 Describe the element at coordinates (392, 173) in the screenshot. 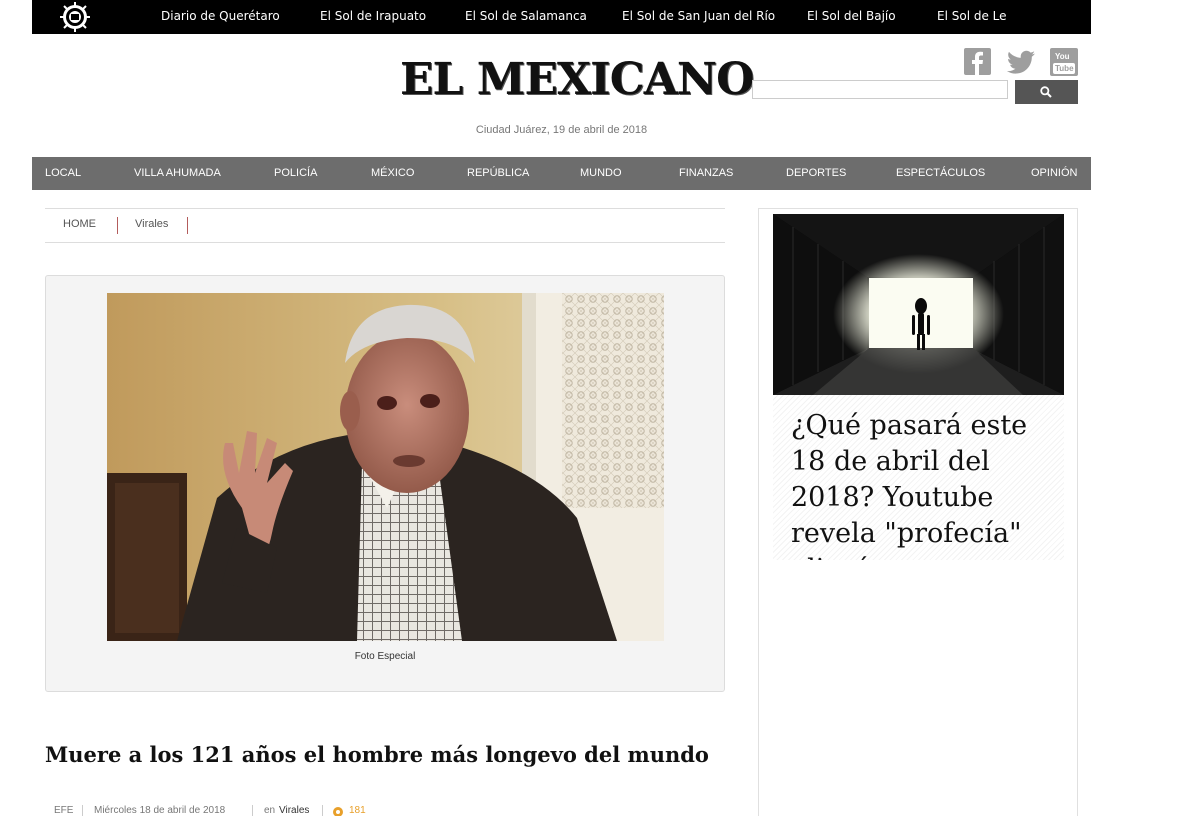

I see `nav-item-mexico: MÉXICO` at that location.